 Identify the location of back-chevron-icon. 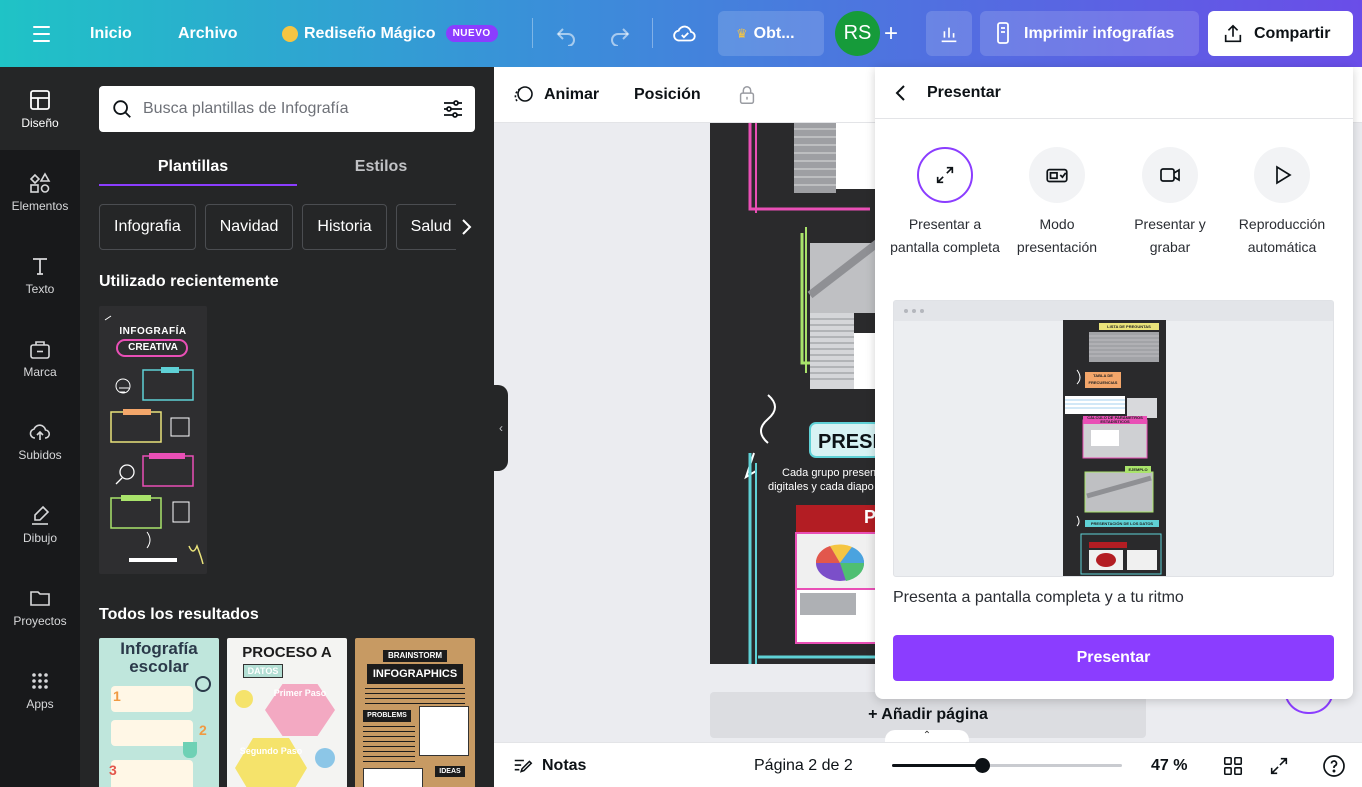
(901, 93).